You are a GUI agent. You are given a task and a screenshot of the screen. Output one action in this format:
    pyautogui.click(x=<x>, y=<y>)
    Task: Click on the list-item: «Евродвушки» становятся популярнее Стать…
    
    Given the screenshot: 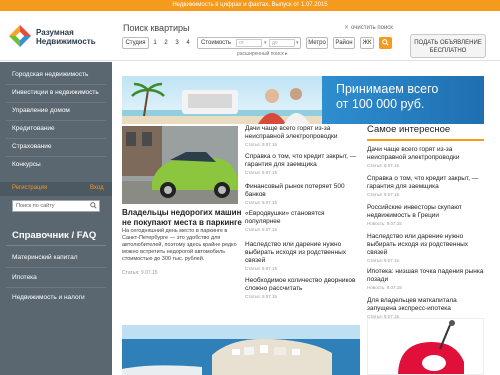 What is the action you would take?
    pyautogui.click(x=301, y=221)
    